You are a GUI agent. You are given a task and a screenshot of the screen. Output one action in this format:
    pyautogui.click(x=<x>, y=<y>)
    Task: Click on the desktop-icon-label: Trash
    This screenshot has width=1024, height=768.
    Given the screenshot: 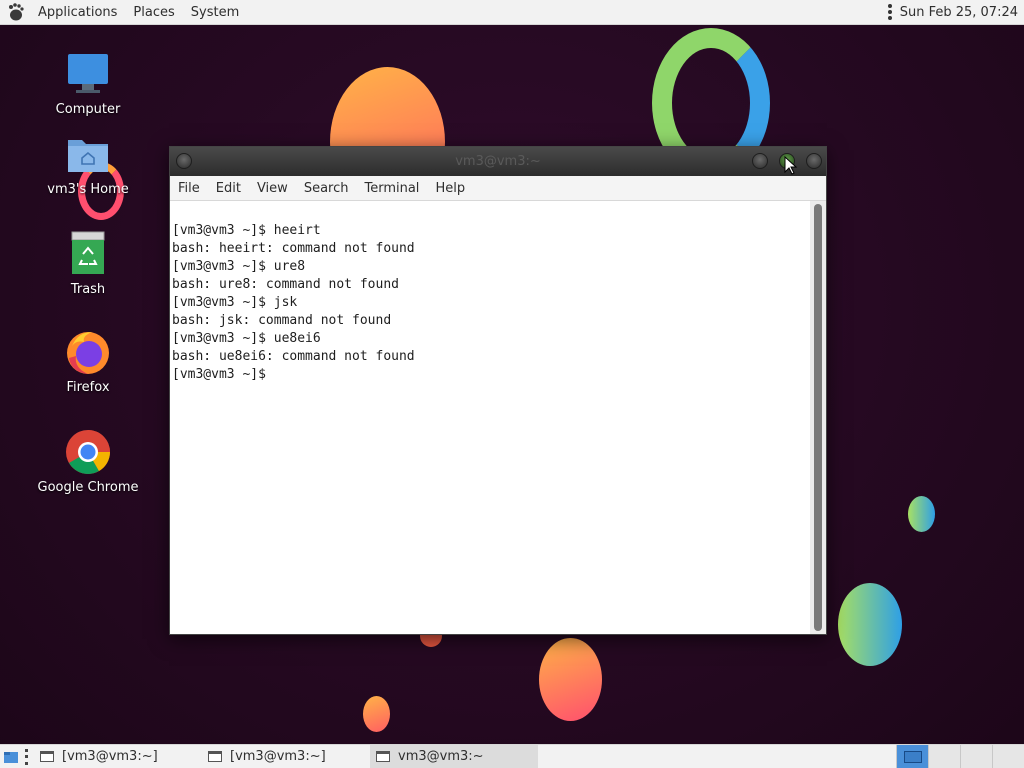 What is the action you would take?
    pyautogui.click(x=88, y=289)
    